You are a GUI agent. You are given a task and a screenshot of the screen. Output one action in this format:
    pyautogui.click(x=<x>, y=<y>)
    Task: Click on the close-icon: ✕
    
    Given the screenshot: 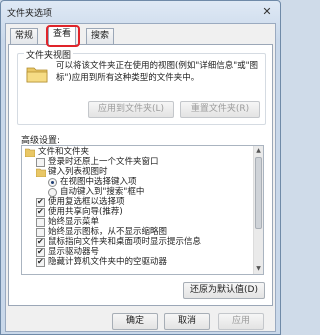 What is the action you would take?
    pyautogui.click(x=267, y=12)
    